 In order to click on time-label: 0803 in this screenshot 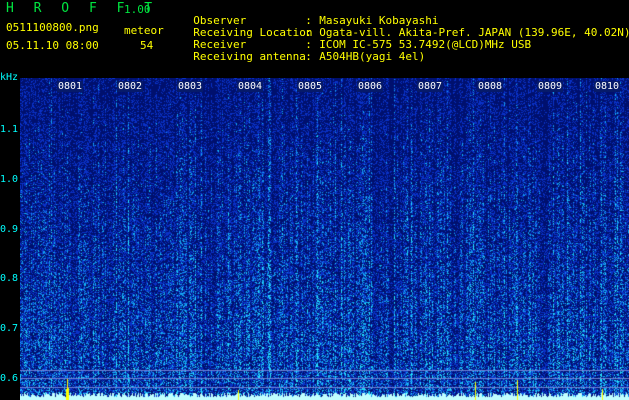, I will do `click(190, 86)`.